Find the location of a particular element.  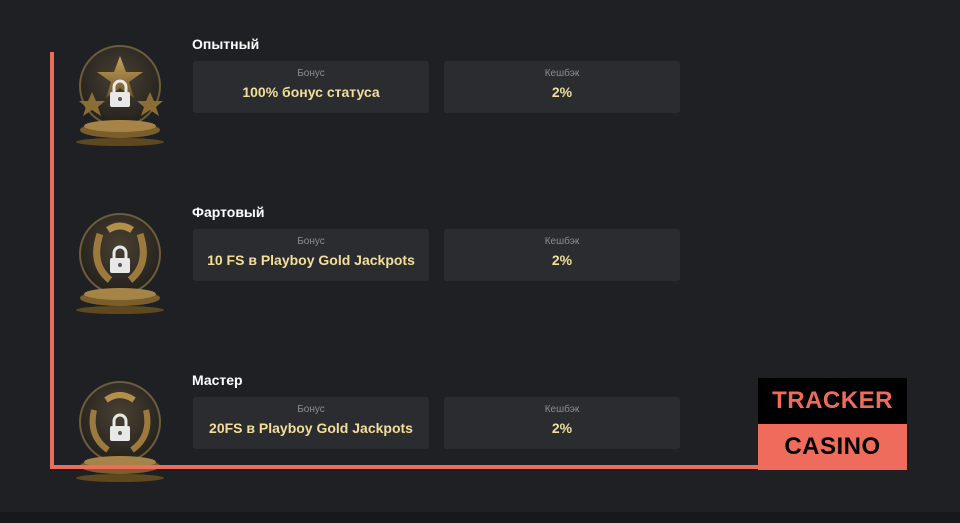

bonus-card: Бонус 100% бонус статуса is located at coordinates (311, 87).